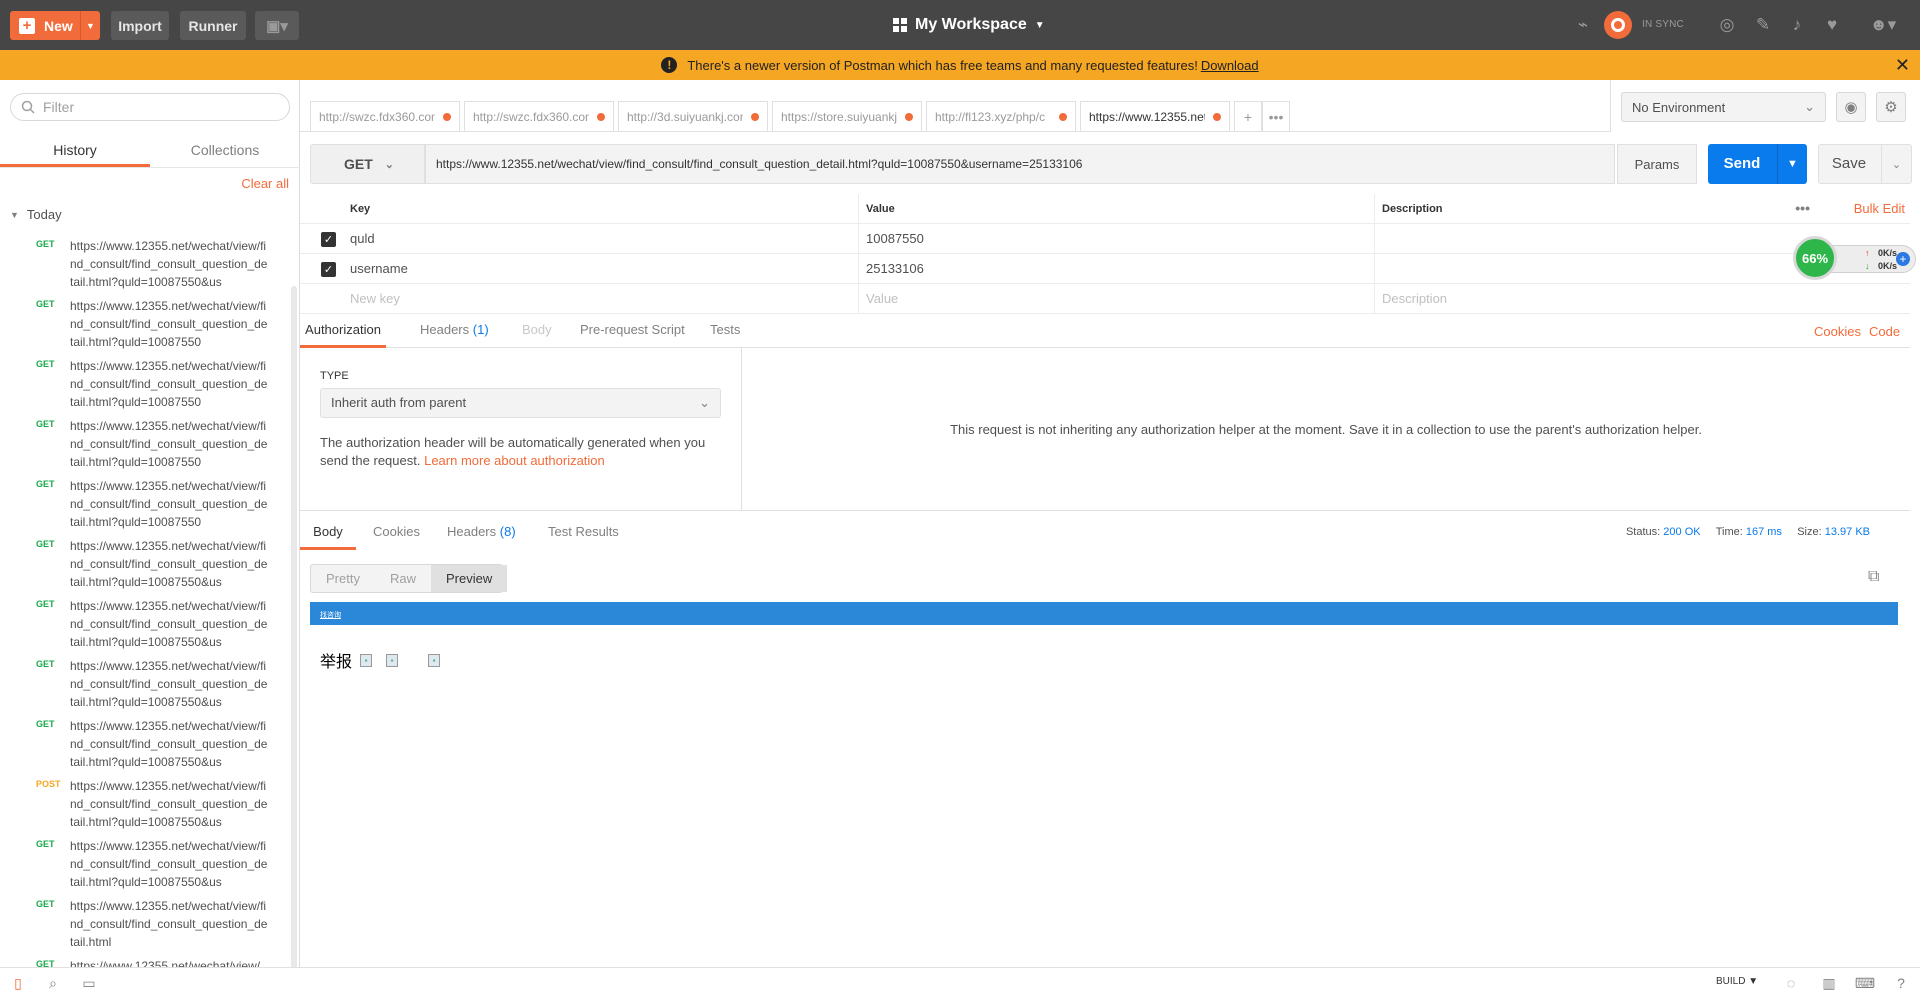 This screenshot has width=1920, height=998. Describe the element at coordinates (895, 269) in the screenshot. I see `param-value: 25133106` at that location.